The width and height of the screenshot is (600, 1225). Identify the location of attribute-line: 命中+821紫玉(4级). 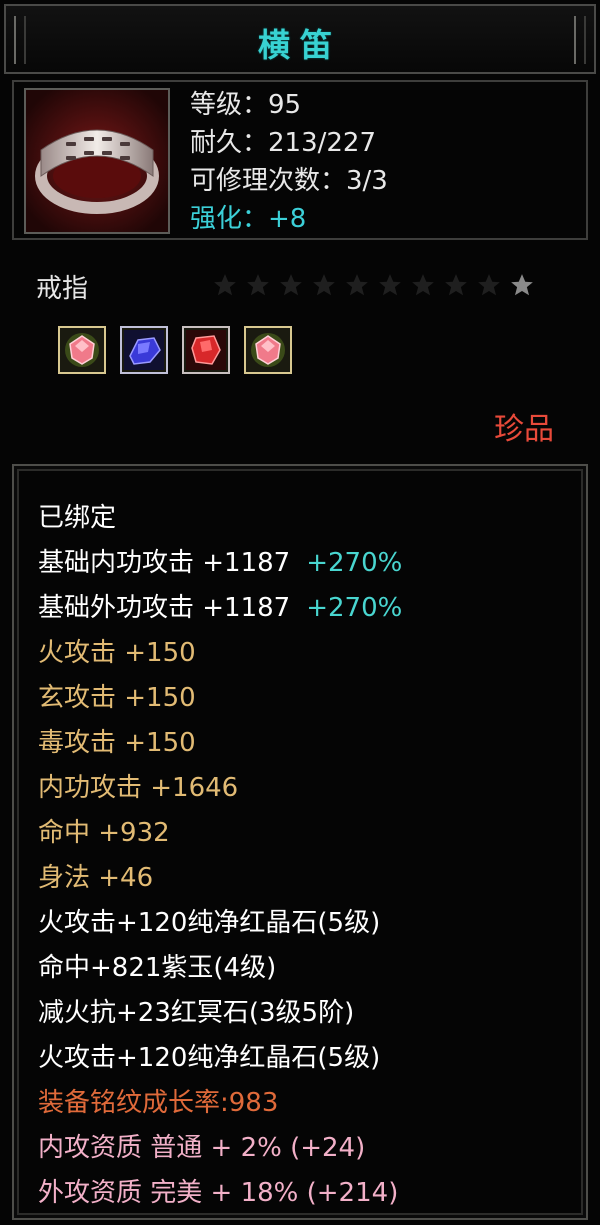
(220, 968).